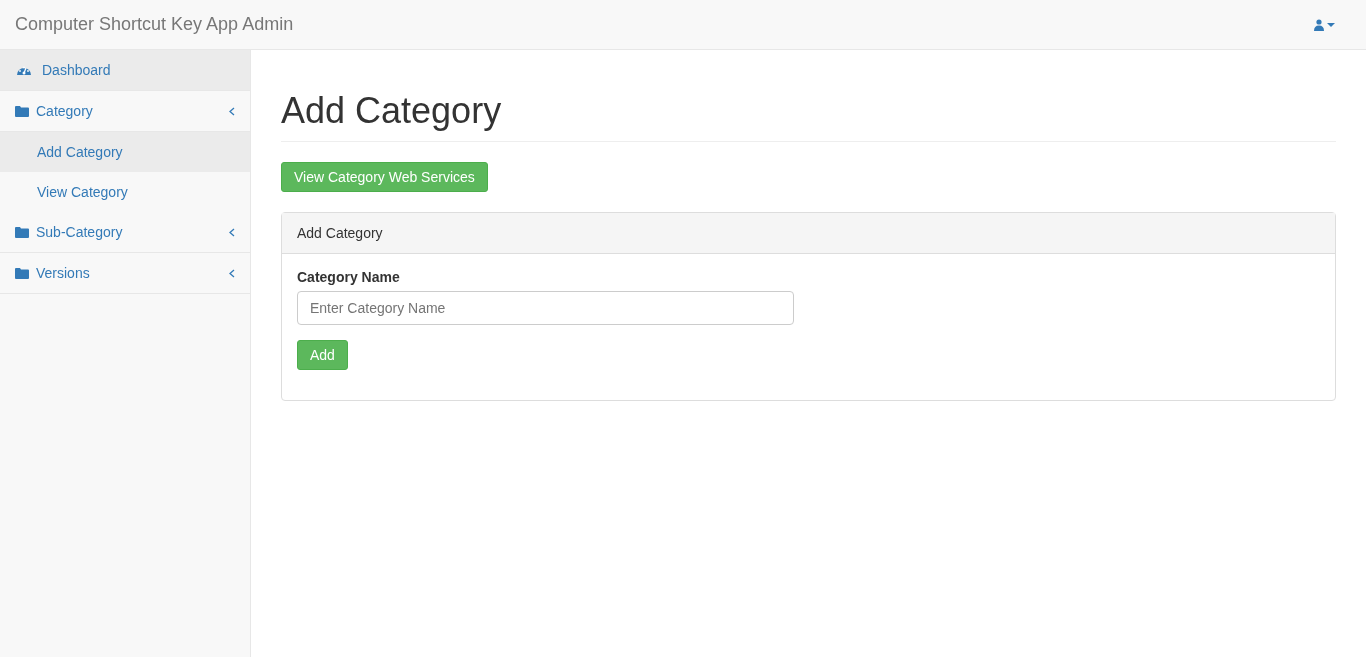 Image resolution: width=1366 pixels, height=657 pixels. I want to click on panel-heading: Add Category, so click(808, 233).